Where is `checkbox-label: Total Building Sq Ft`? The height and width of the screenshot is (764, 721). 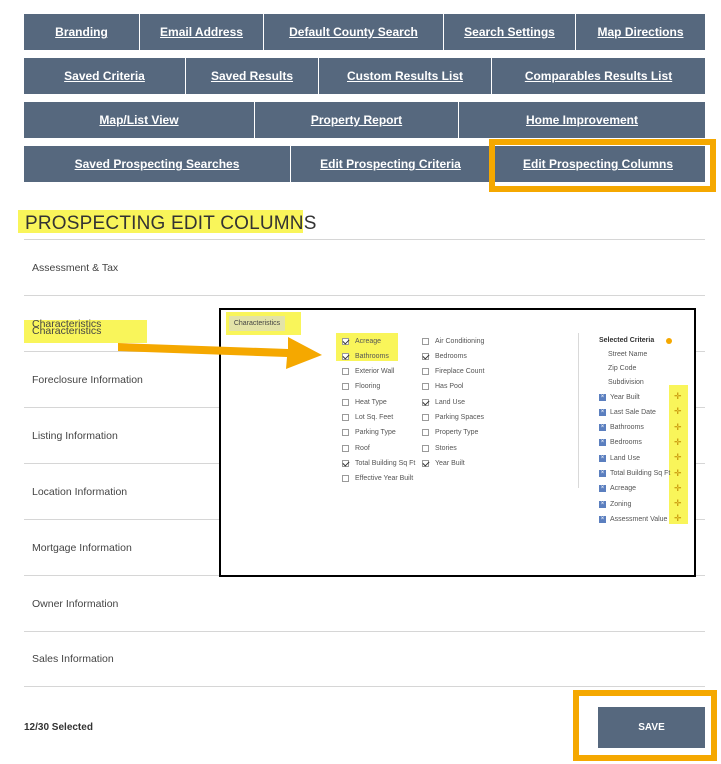
checkbox-label: Total Building Sq Ft is located at coordinates (385, 463).